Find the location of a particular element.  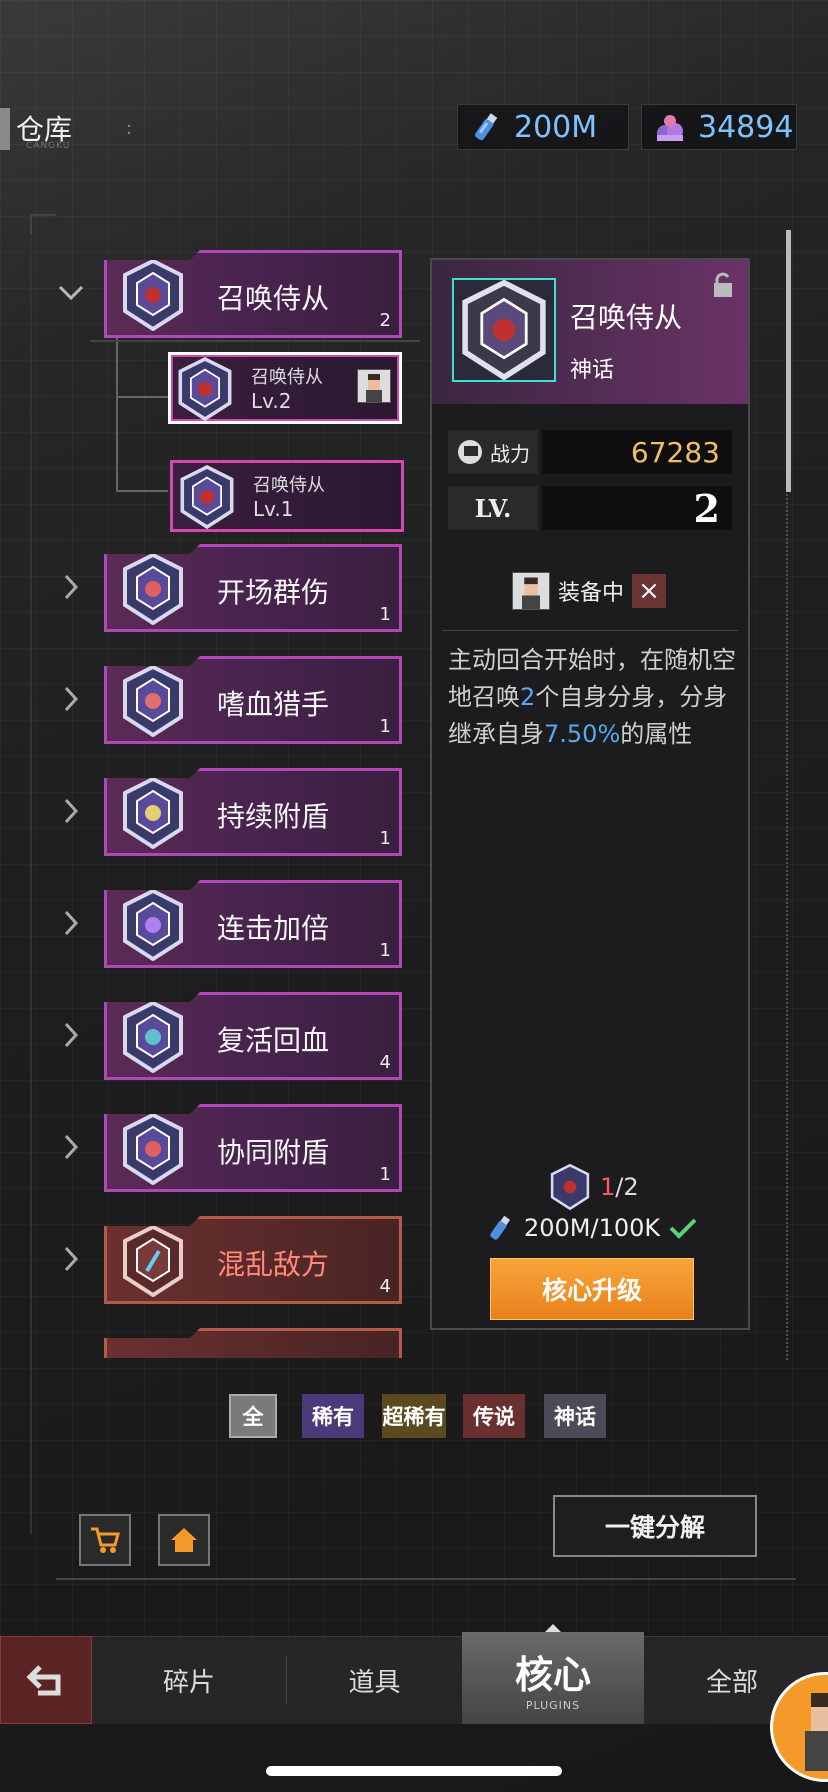

core-name: 连击加倍 is located at coordinates (273, 928).